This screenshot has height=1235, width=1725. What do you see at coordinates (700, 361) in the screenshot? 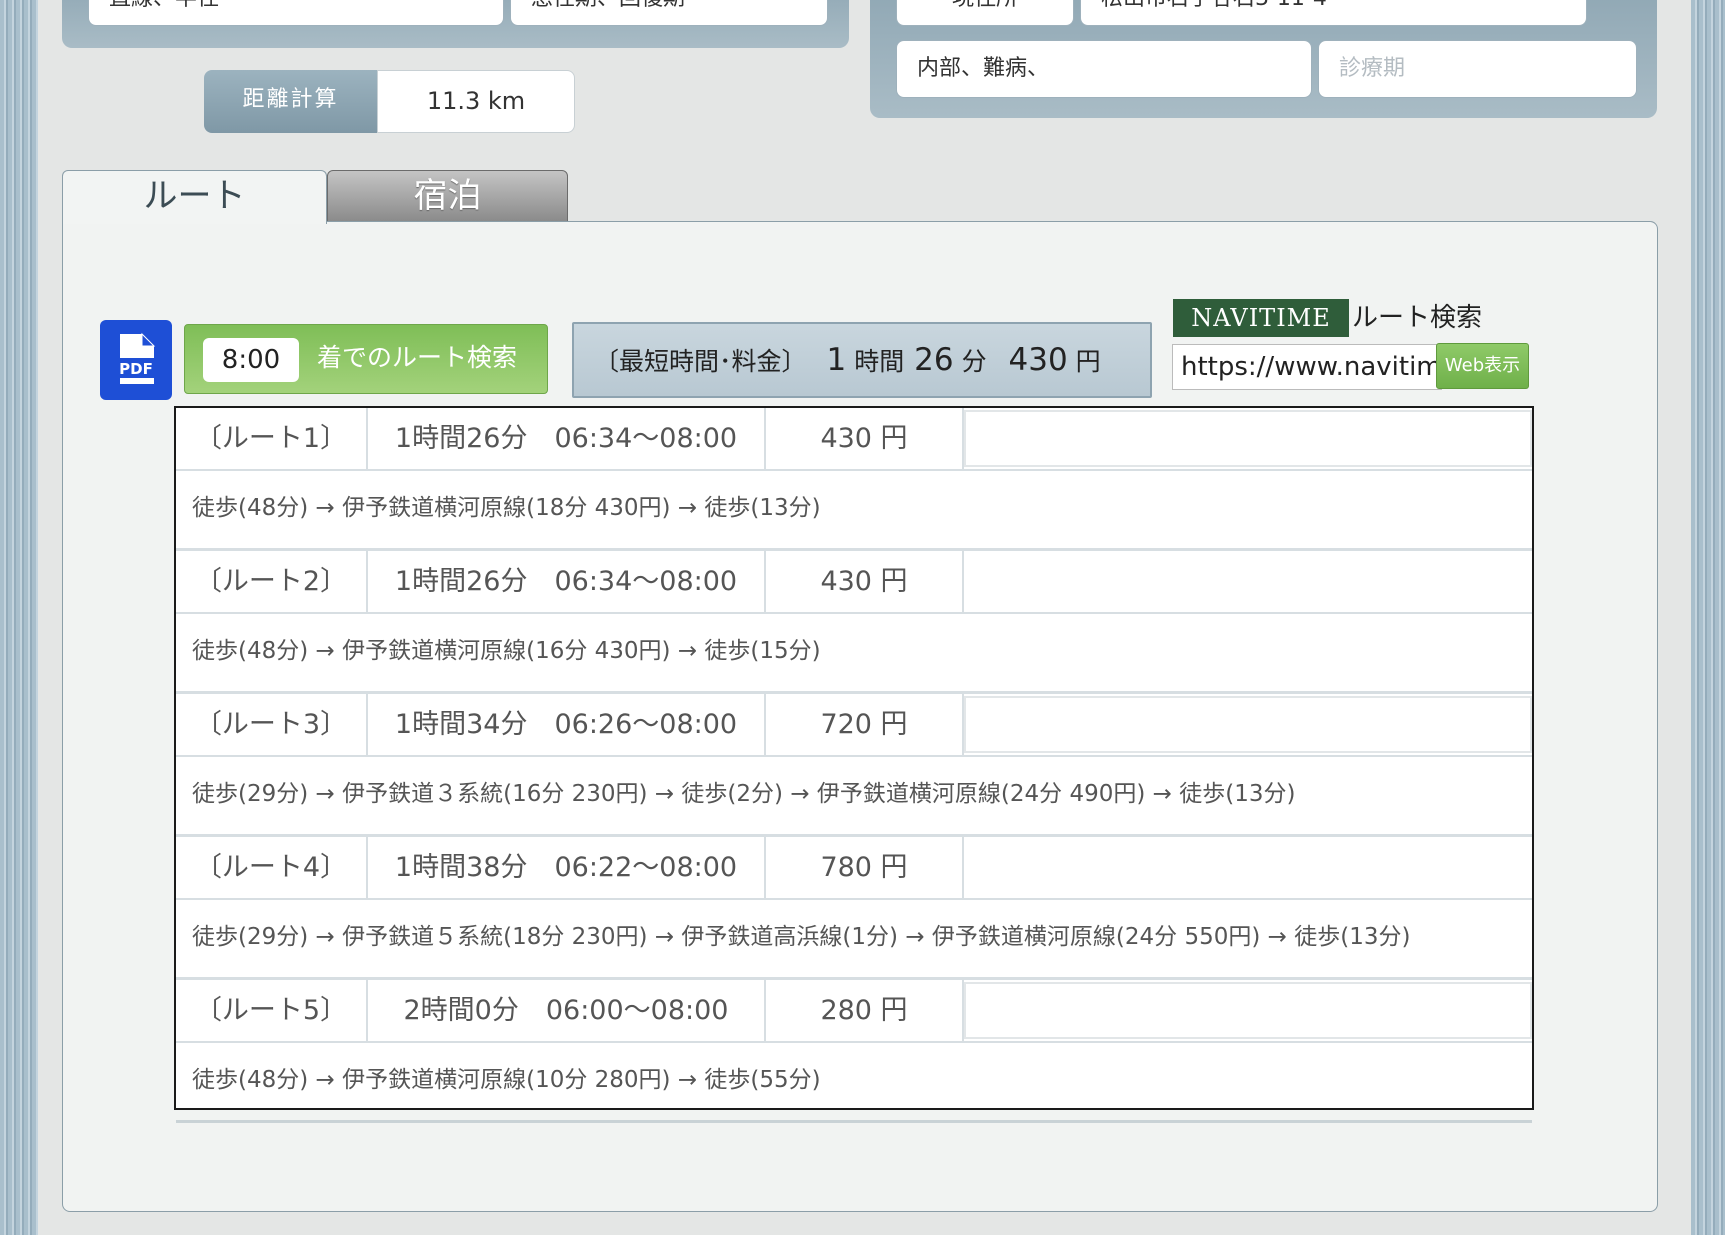
I see `summary-prefix: 〔最短時間･料金〕` at bounding box center [700, 361].